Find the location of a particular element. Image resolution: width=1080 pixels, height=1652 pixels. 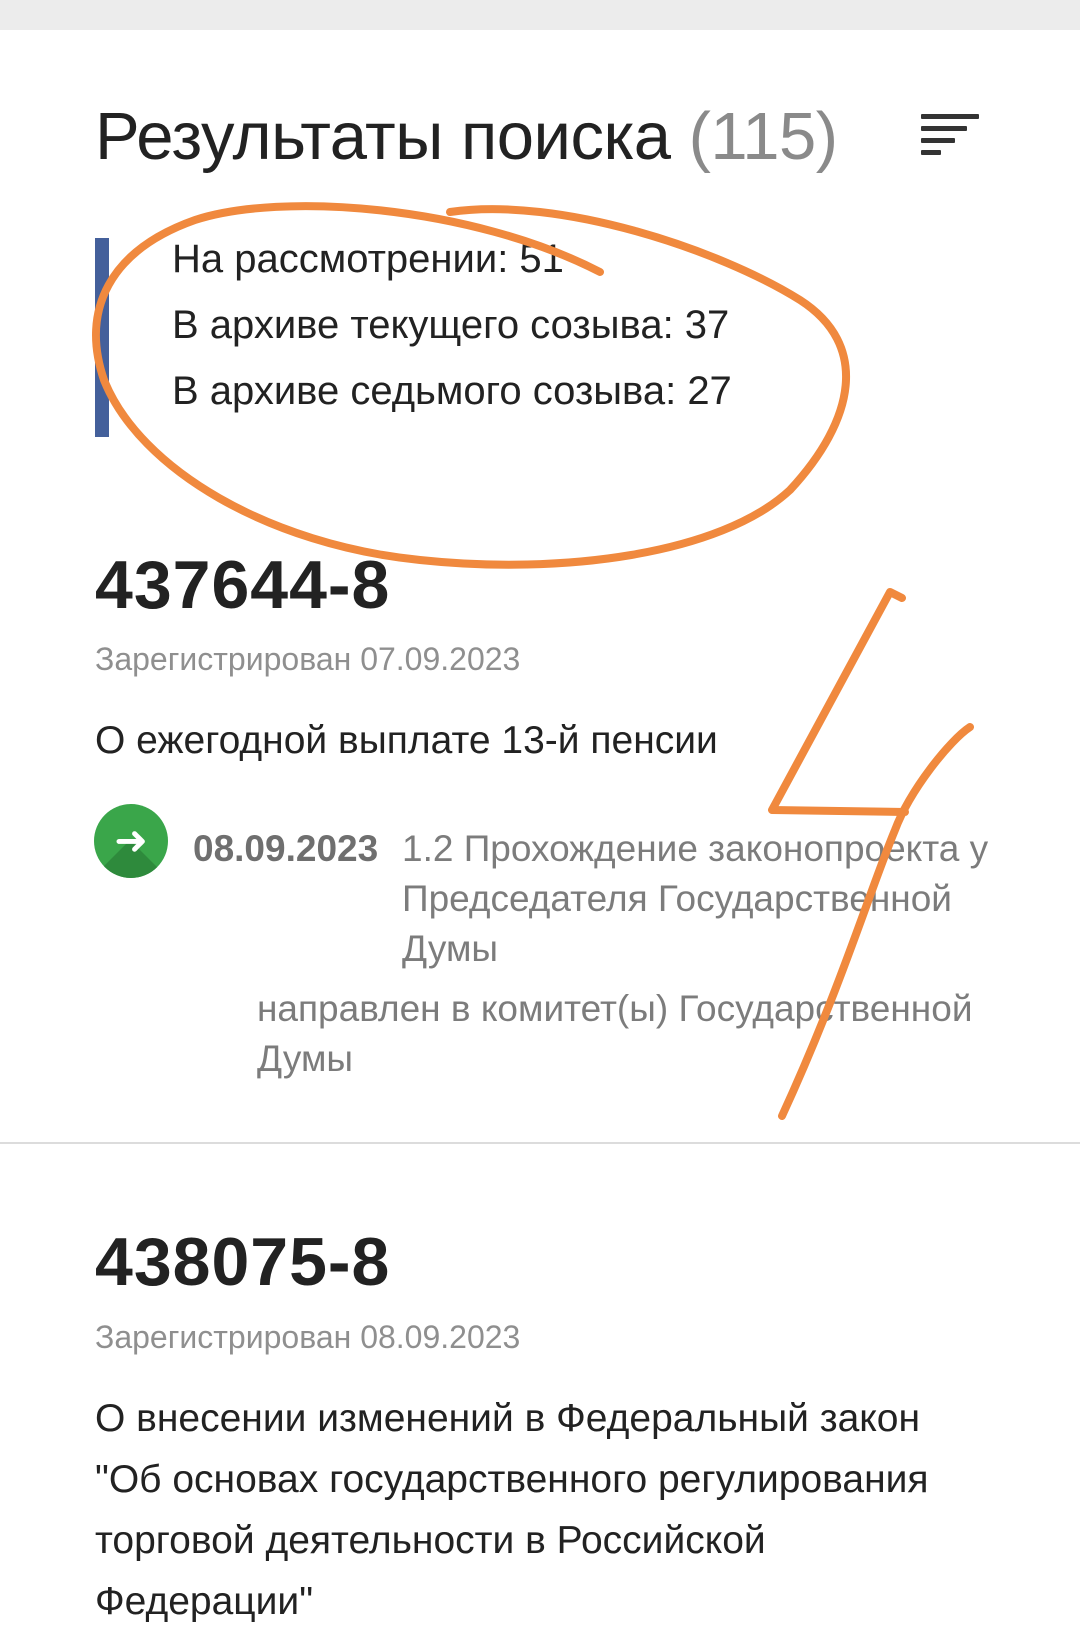

page-title: Результаты поиска (115) is located at coordinates (565, 137).